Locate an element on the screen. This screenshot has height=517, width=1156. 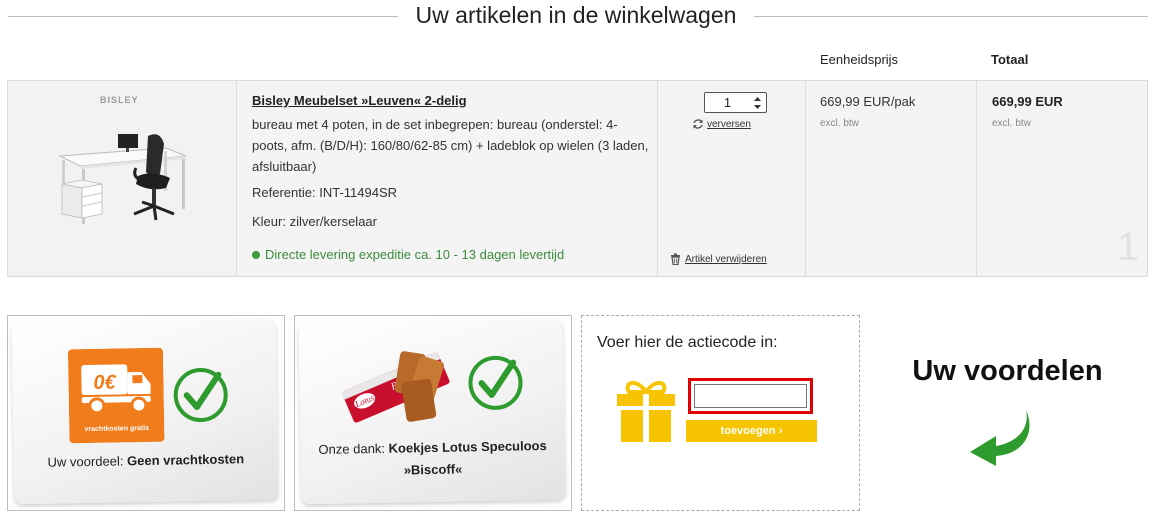
page-title: Uw artikelen in de winkelwagen is located at coordinates (576, 15).